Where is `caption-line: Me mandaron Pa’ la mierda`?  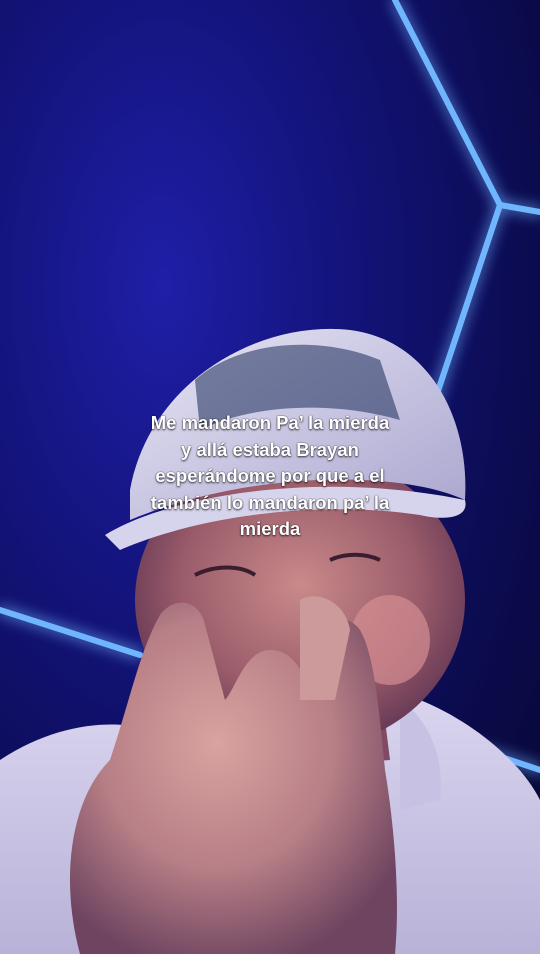 caption-line: Me mandaron Pa’ la mierda is located at coordinates (270, 422).